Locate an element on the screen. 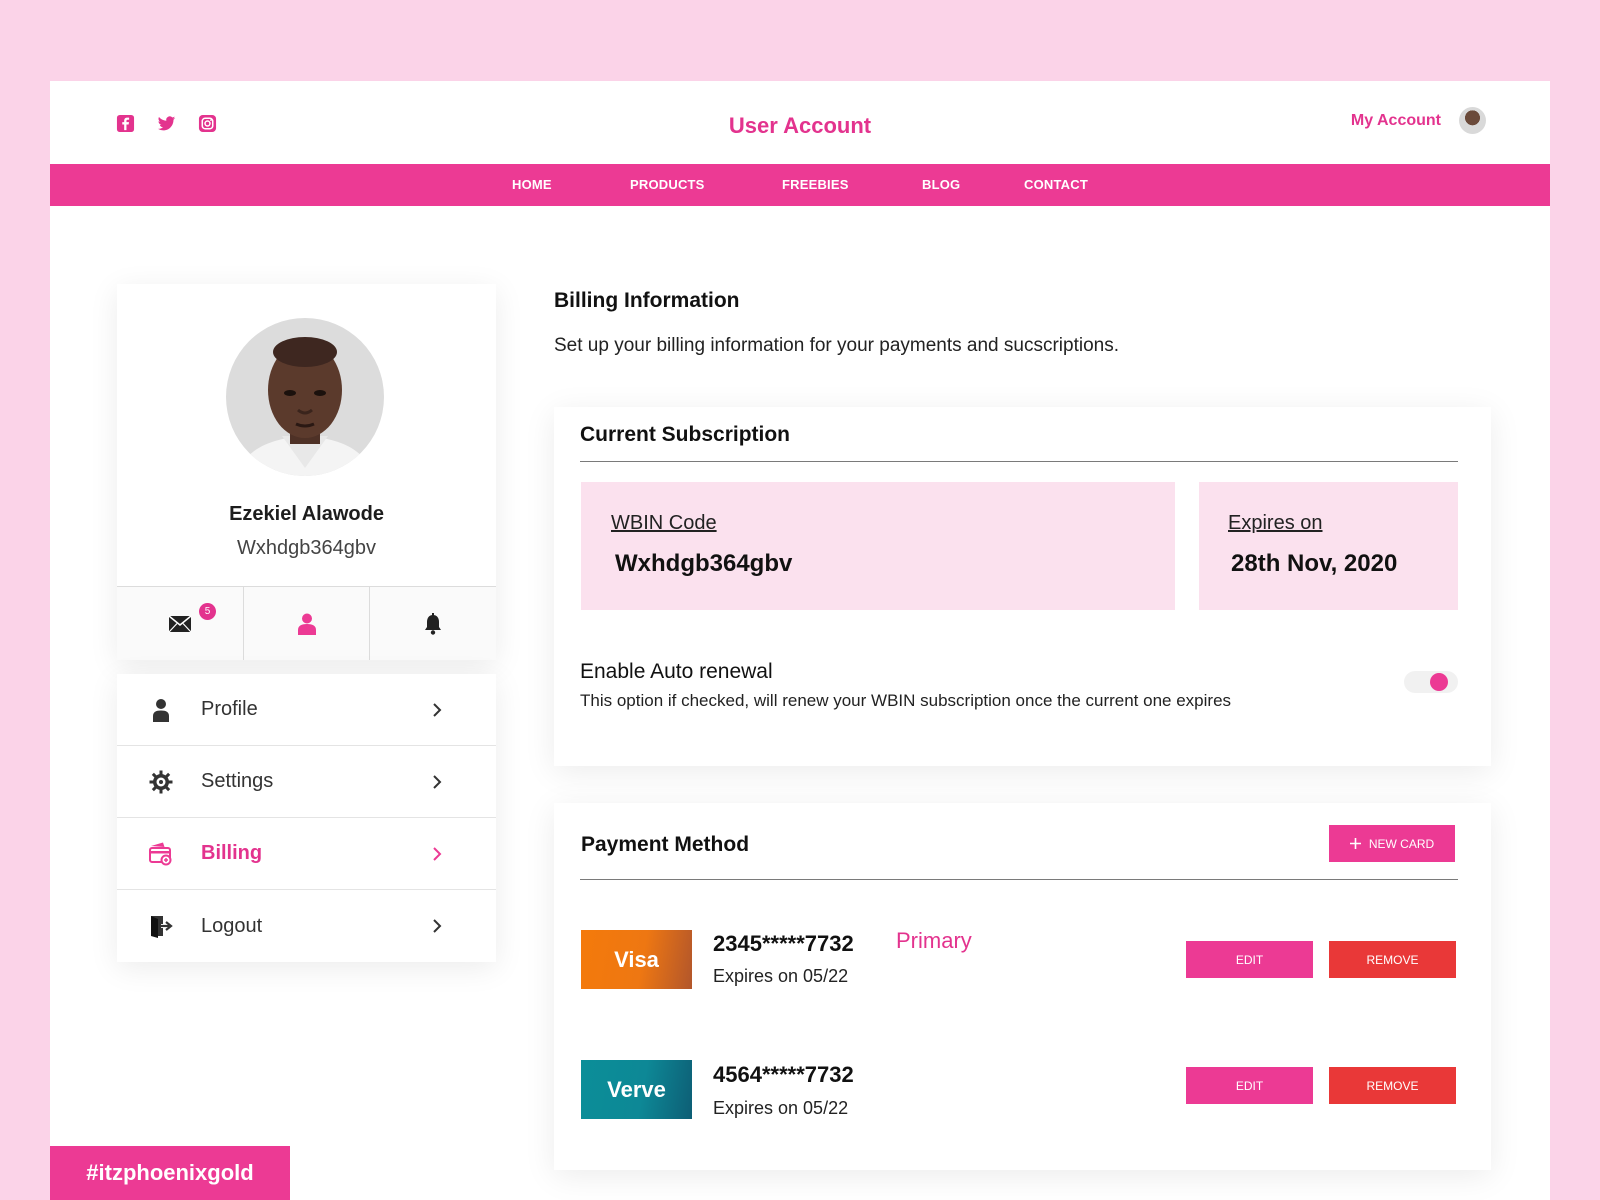  auto-renew-title: Enable Auto renewal is located at coordinates (676, 671).